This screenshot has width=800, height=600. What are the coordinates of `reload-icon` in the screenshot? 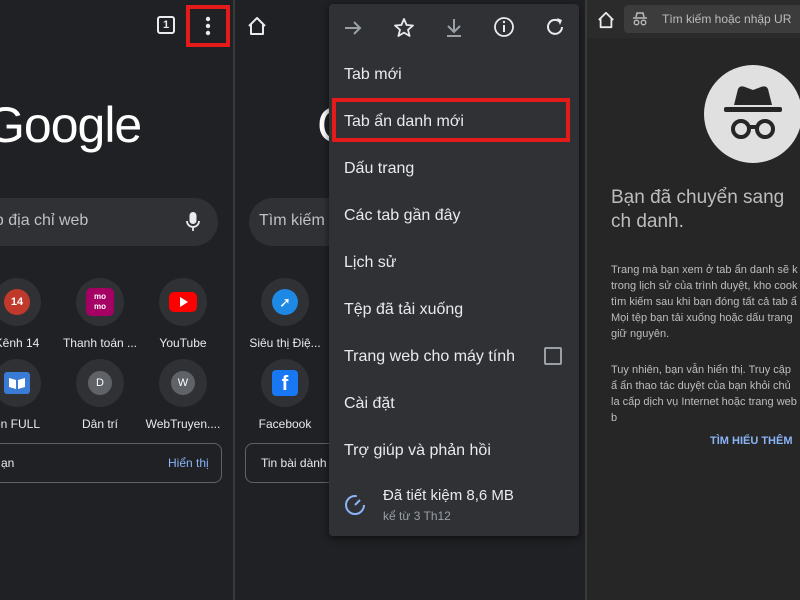 It's located at (555, 27).